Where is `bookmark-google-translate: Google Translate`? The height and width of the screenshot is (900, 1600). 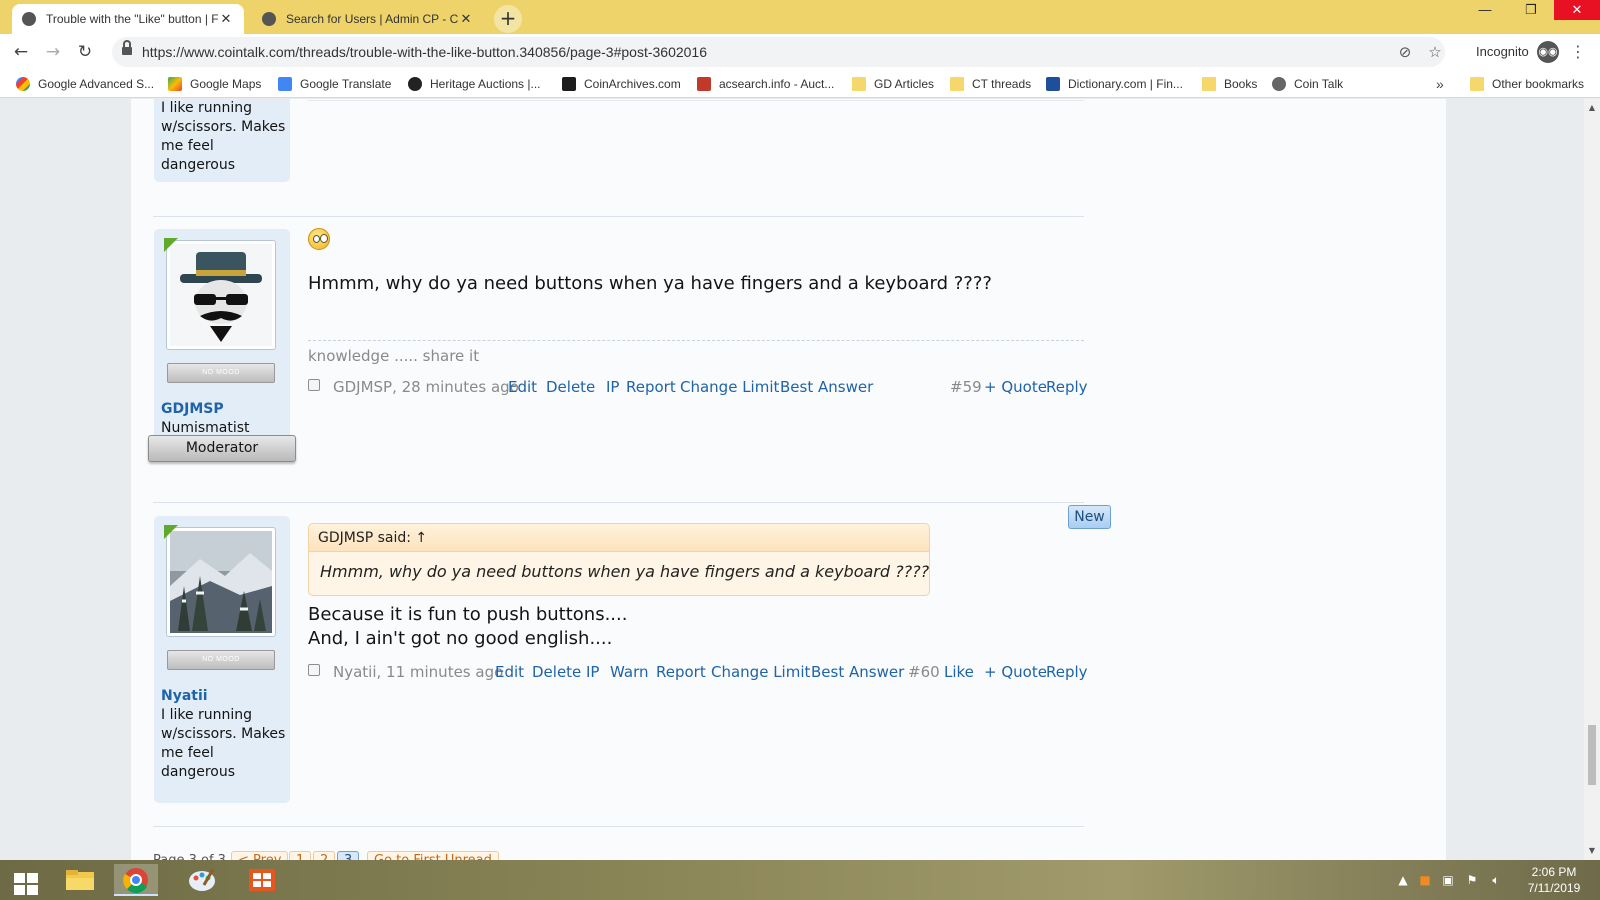 bookmark-google-translate: Google Translate is located at coordinates (334, 84).